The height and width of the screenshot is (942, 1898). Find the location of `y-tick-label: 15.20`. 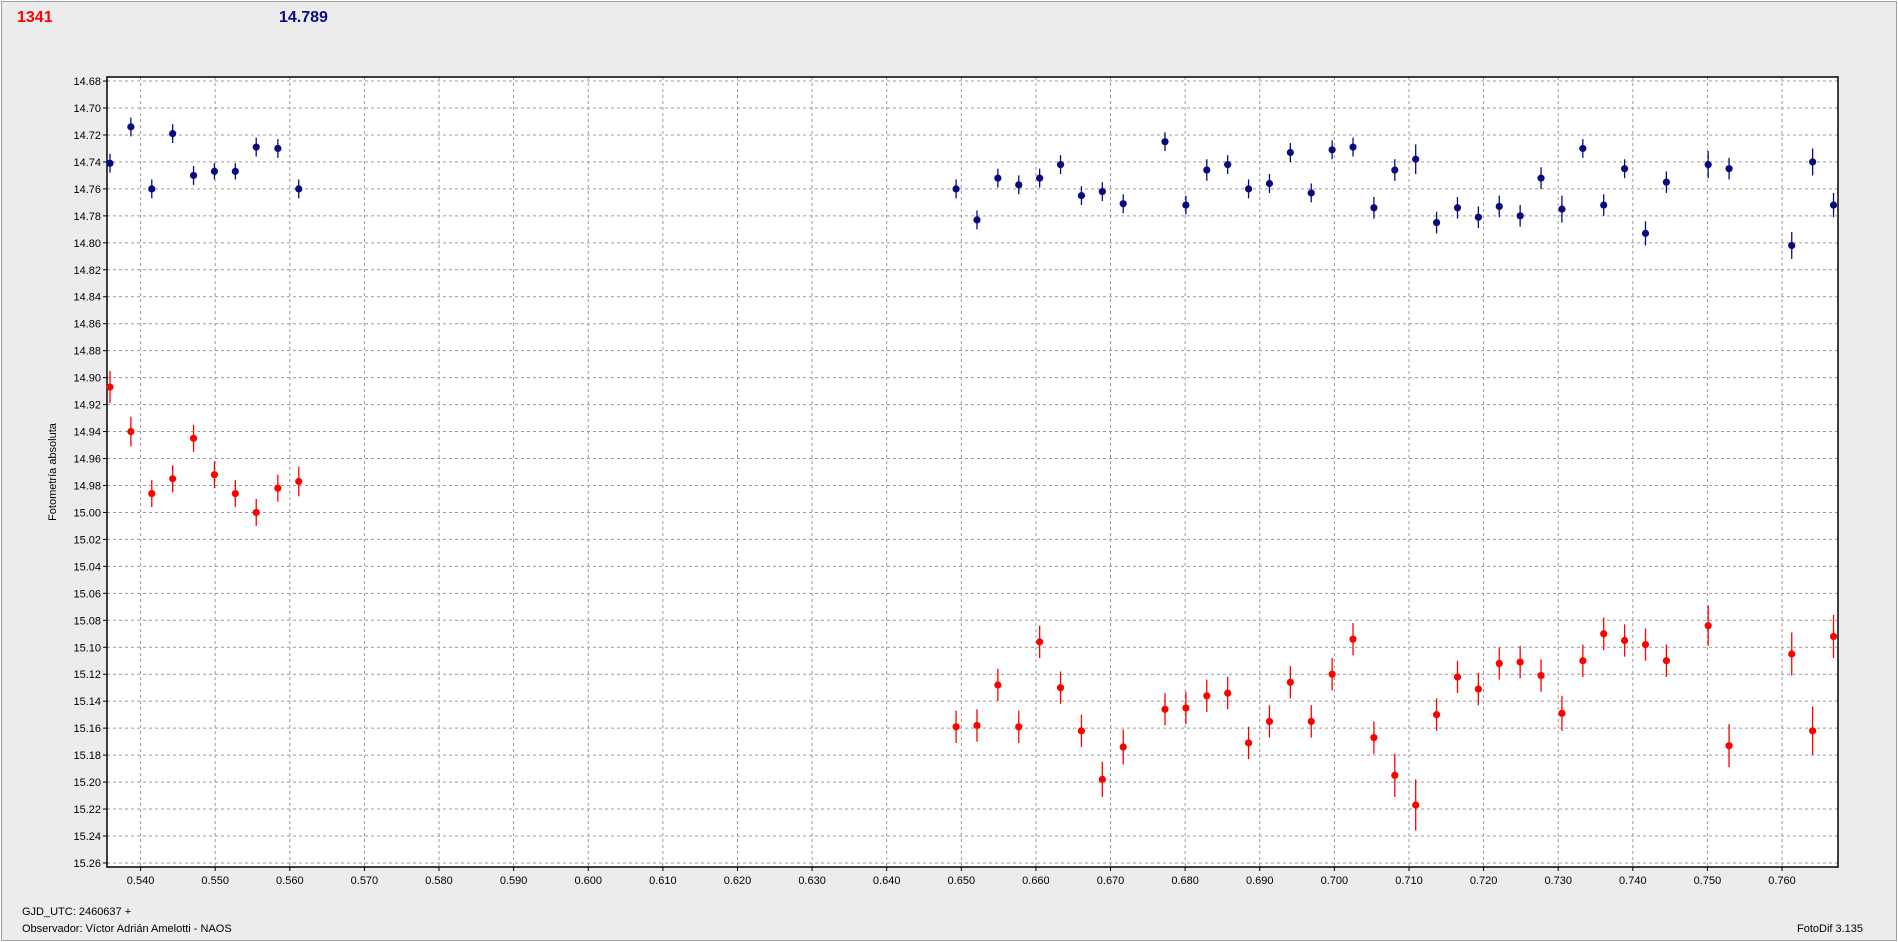

y-tick-label: 15.20 is located at coordinates (87, 783).